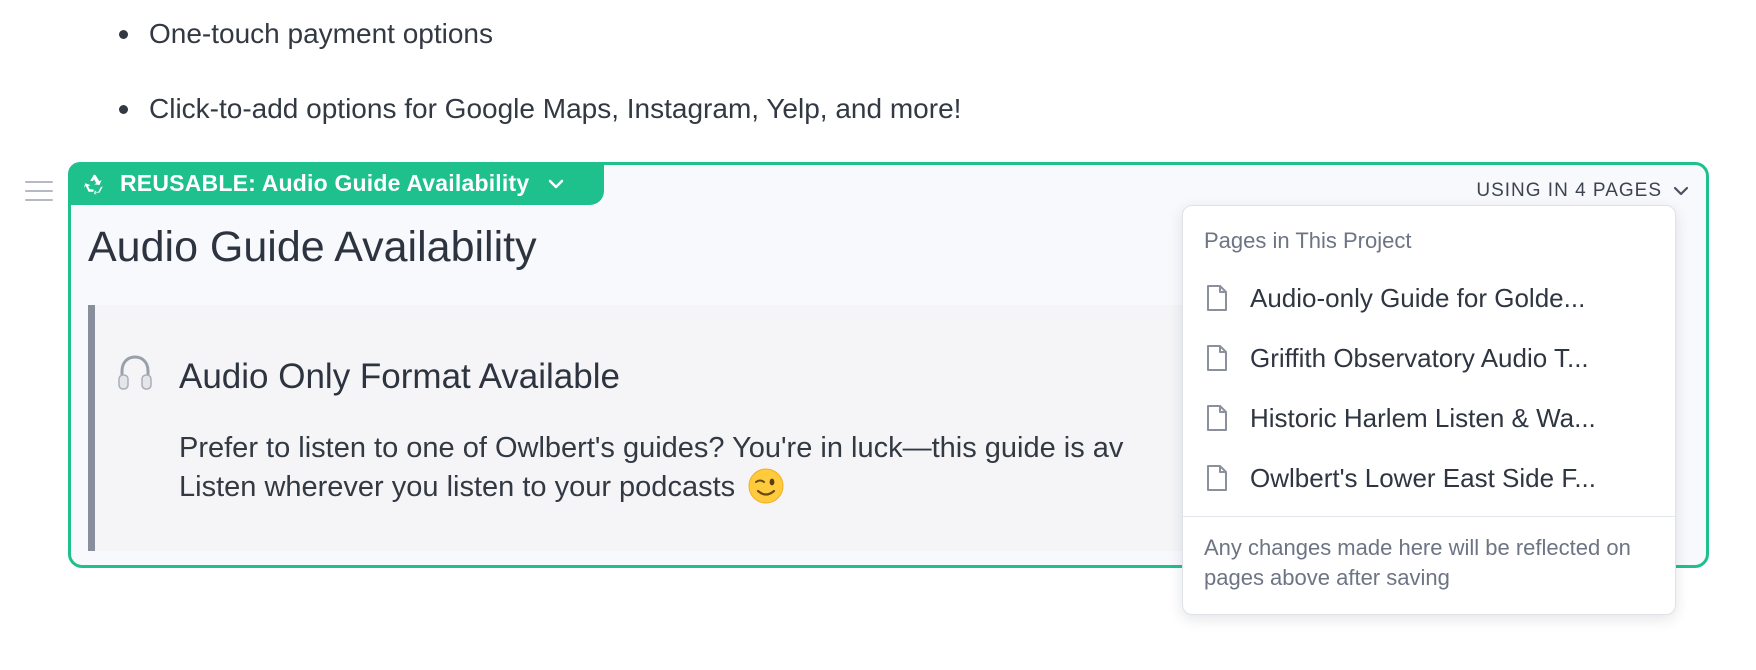 Image resolution: width=1756 pixels, height=670 pixels. Describe the element at coordinates (39, 192) in the screenshot. I see `drag-handle-icon` at that location.